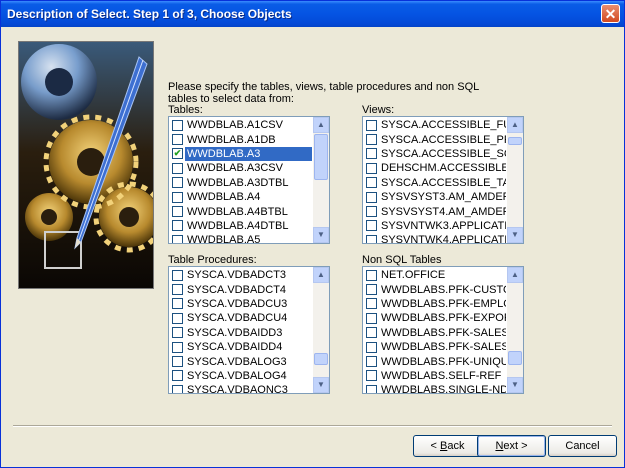  I want to click on back-button: < Back, so click(447, 446).